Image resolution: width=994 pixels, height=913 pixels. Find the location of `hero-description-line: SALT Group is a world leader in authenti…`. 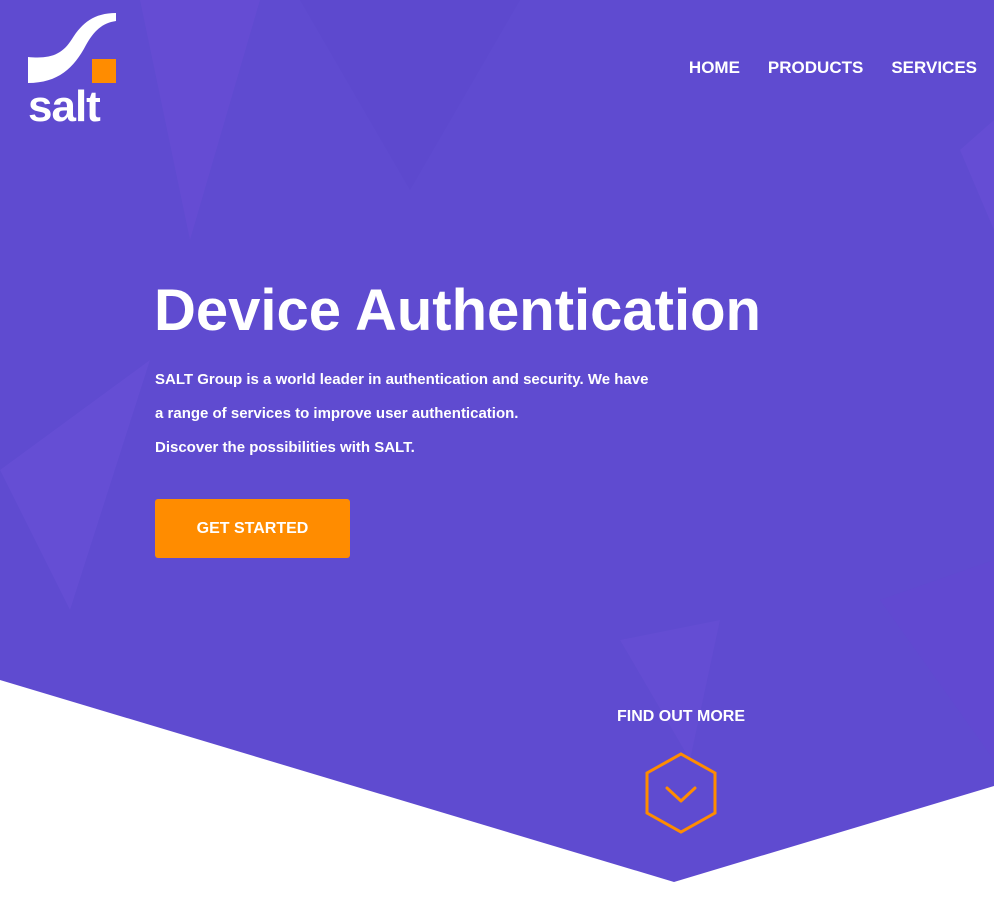

hero-description-line: SALT Group is a world leader in authenti… is located at coordinates (402, 379).